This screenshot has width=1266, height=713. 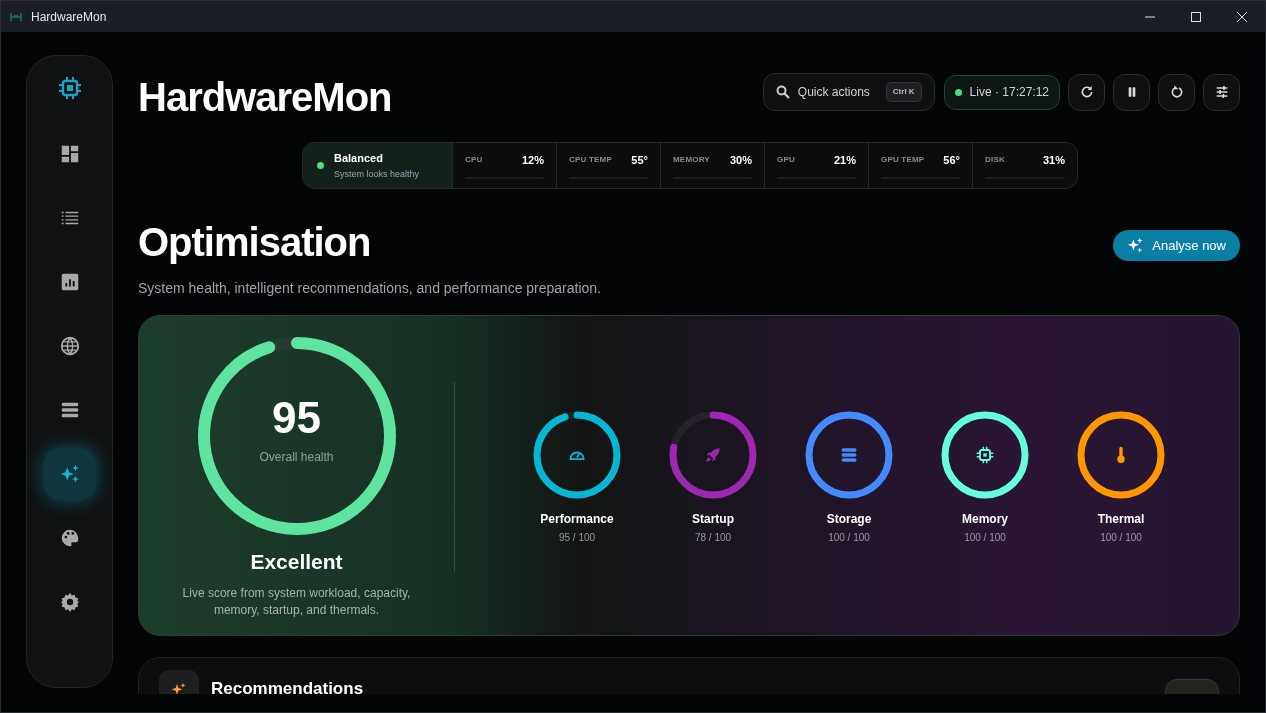 What do you see at coordinates (296, 457) in the screenshot?
I see `health-score-label: Overall health` at bounding box center [296, 457].